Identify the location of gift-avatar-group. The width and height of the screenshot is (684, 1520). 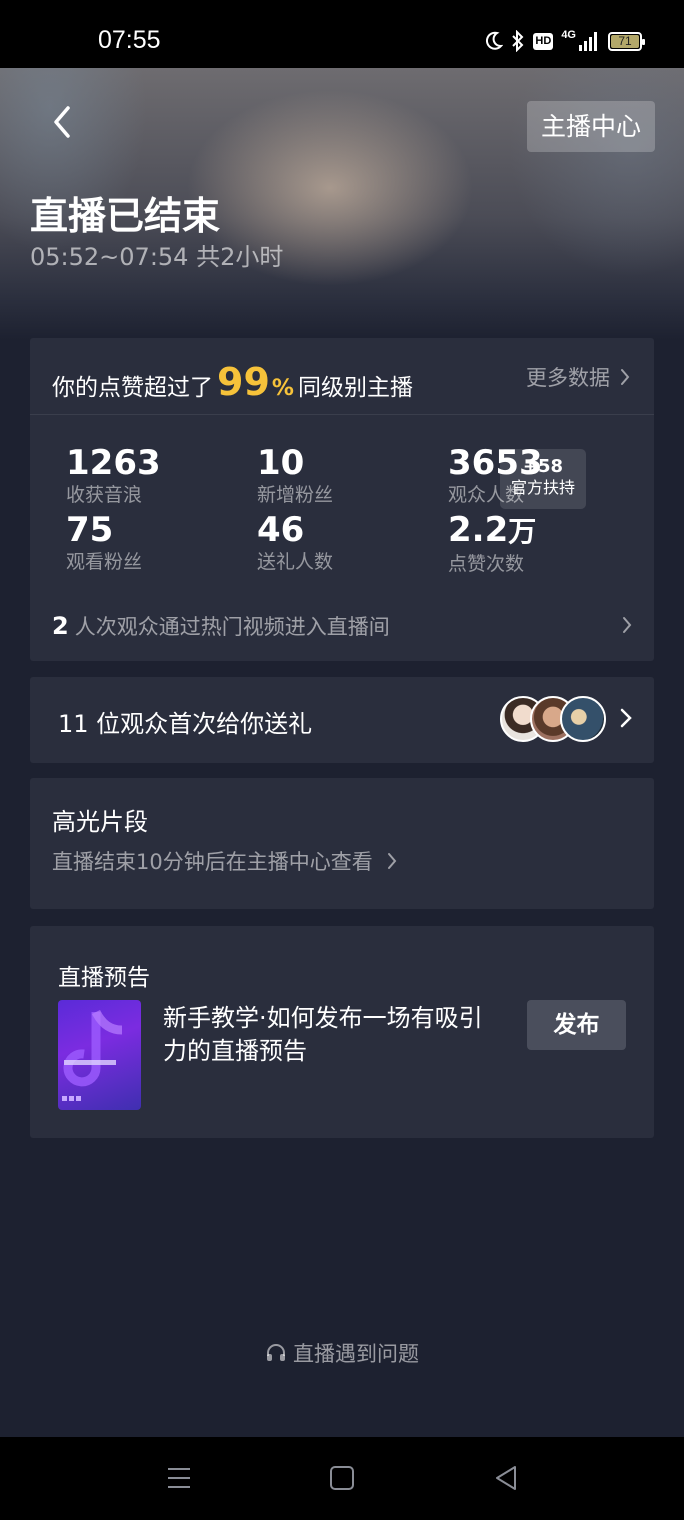
(555, 720).